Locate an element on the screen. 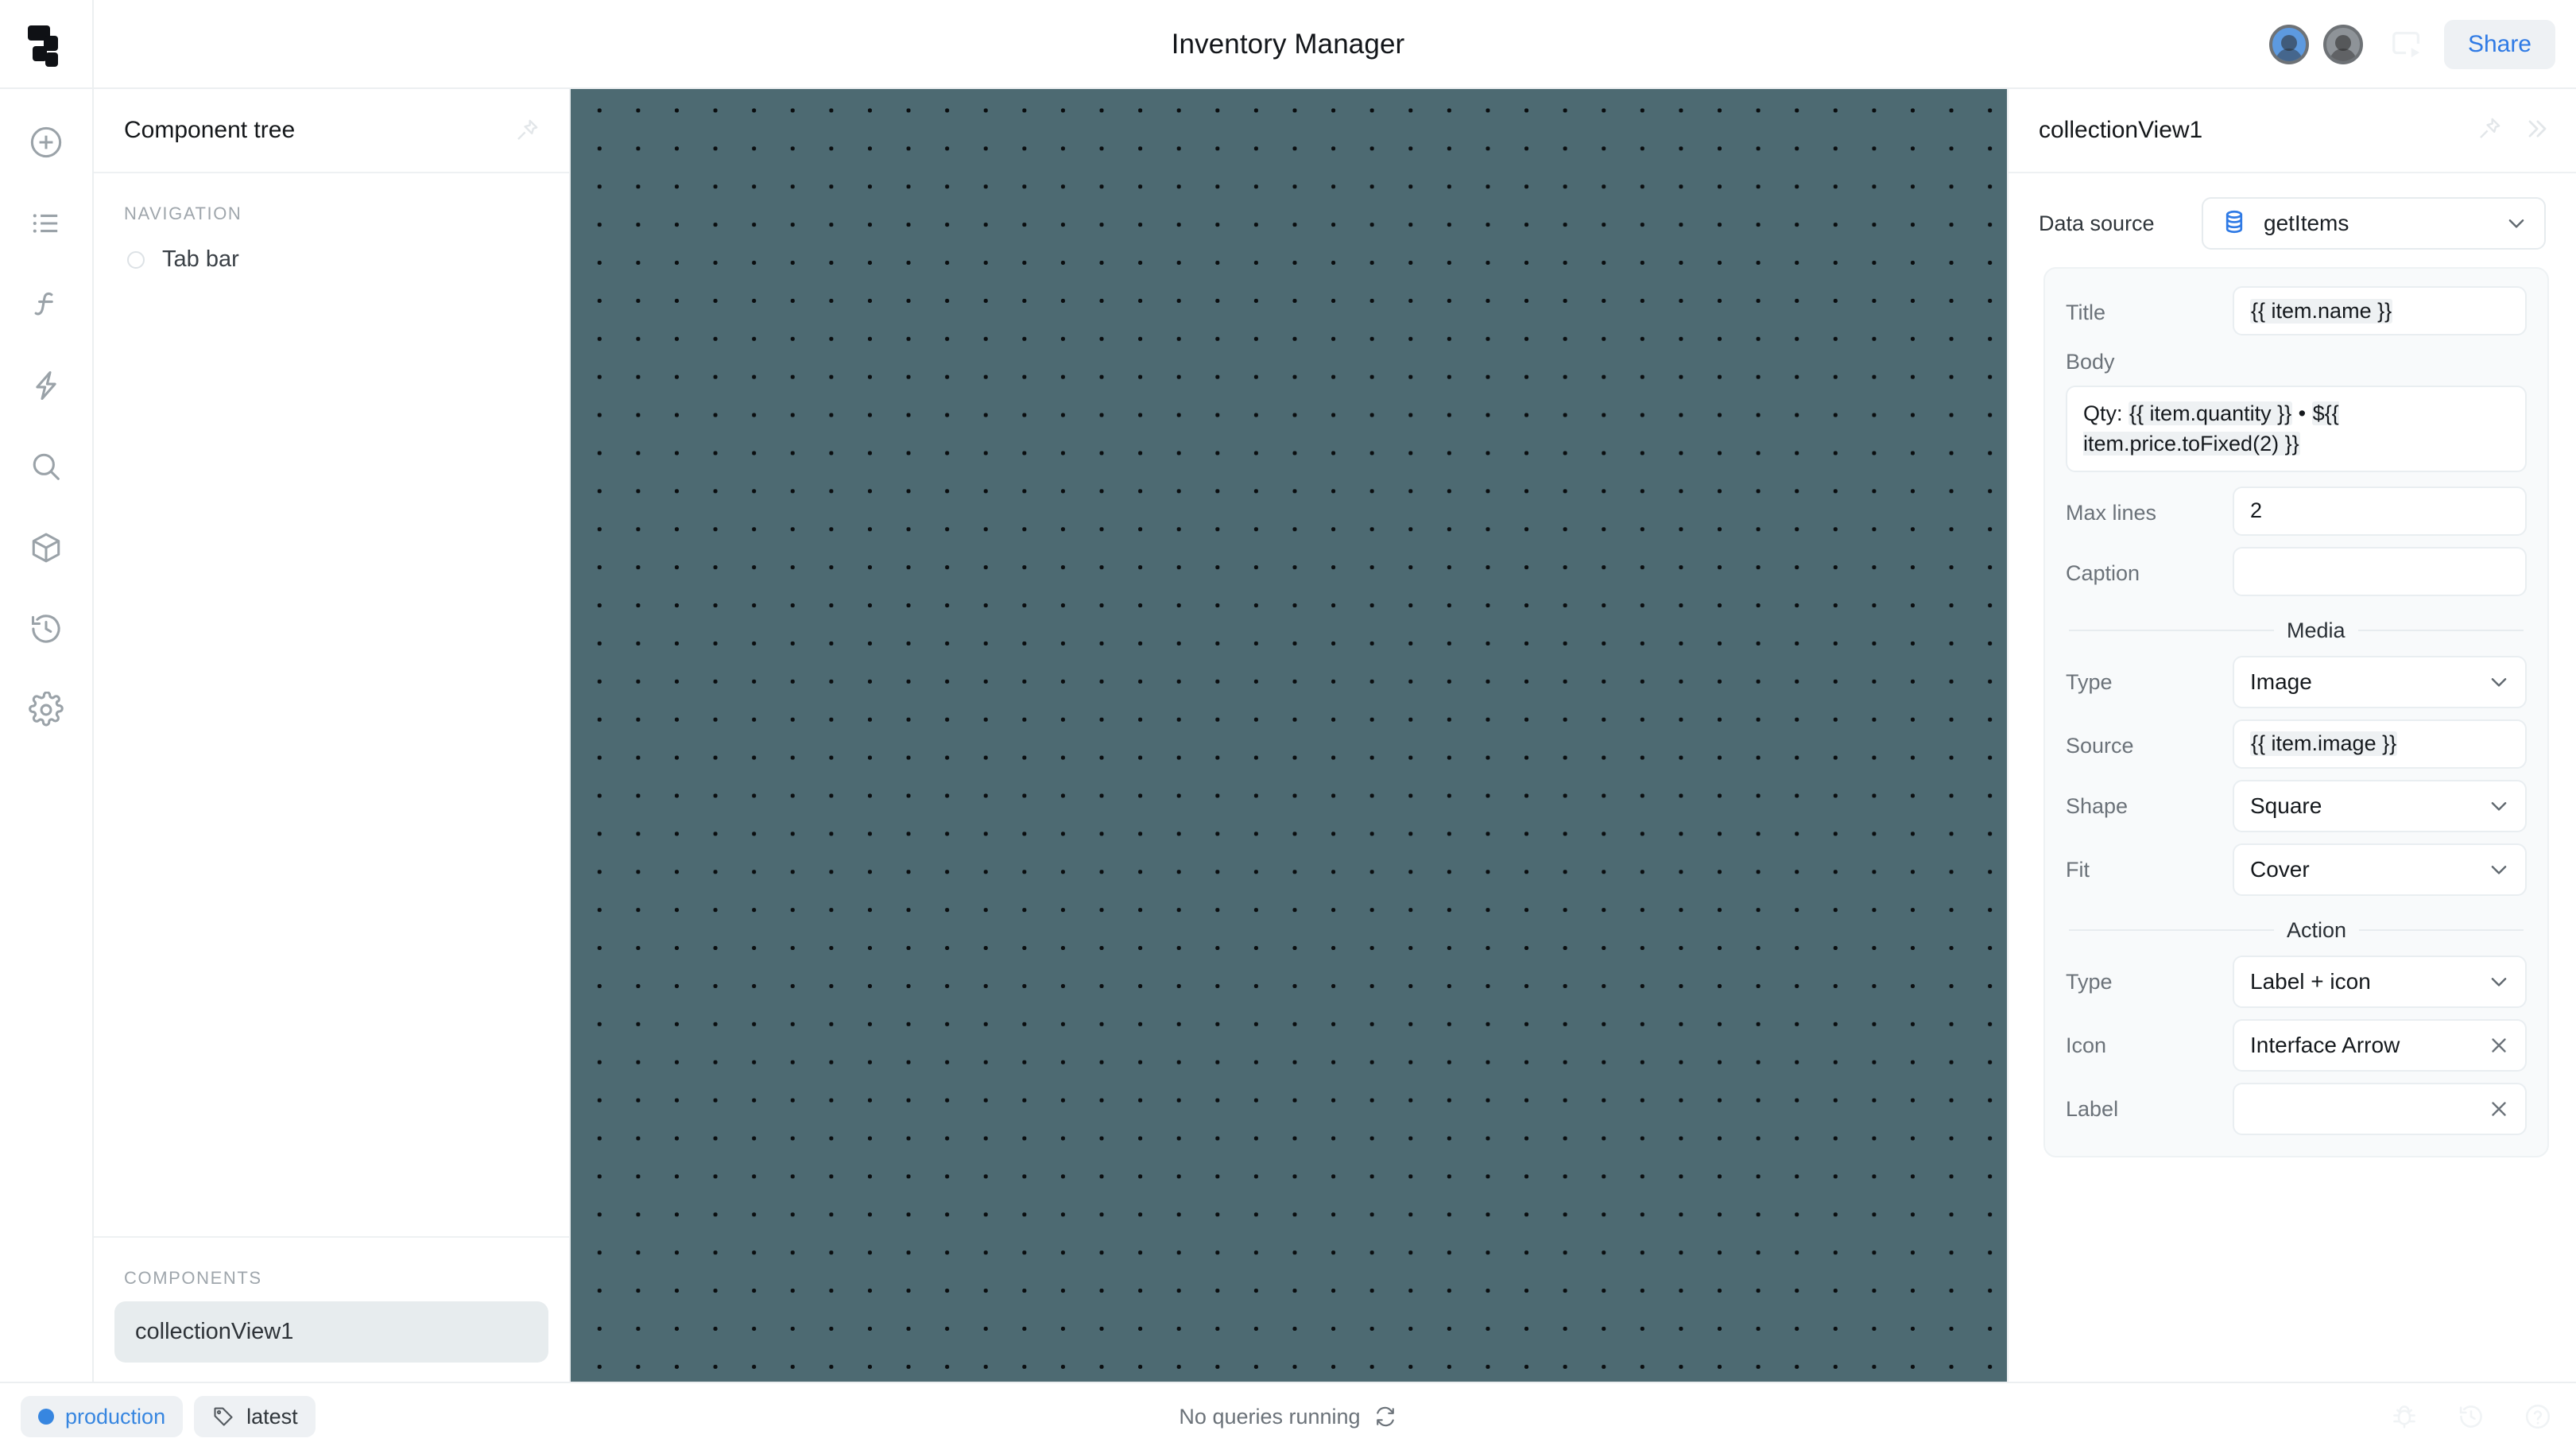 Image resolution: width=2576 pixels, height=1450 pixels. media-fit-label: Fit is located at coordinates (2078, 869).